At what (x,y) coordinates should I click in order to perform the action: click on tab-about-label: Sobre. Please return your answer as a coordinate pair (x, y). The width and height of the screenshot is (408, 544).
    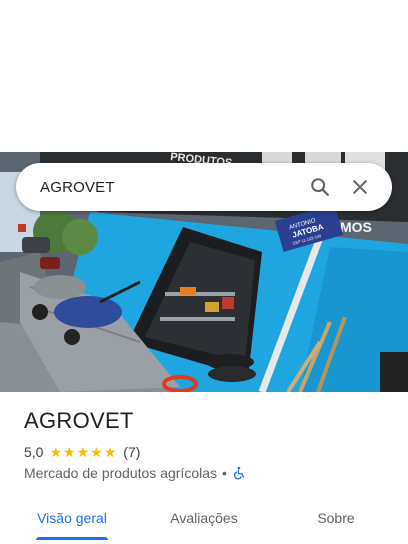
    Looking at the image, I should click on (336, 518).